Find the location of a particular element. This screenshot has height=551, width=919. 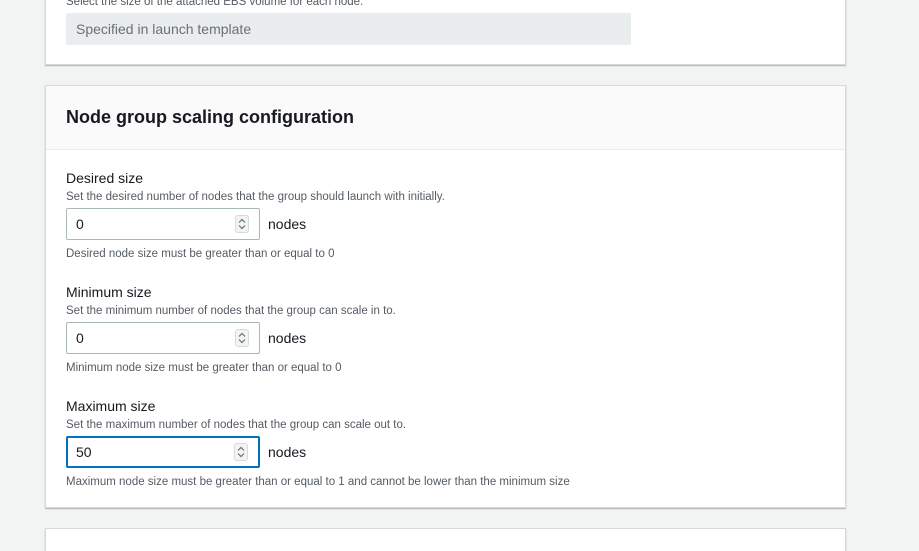

minimum-size-input: 0 is located at coordinates (163, 338).